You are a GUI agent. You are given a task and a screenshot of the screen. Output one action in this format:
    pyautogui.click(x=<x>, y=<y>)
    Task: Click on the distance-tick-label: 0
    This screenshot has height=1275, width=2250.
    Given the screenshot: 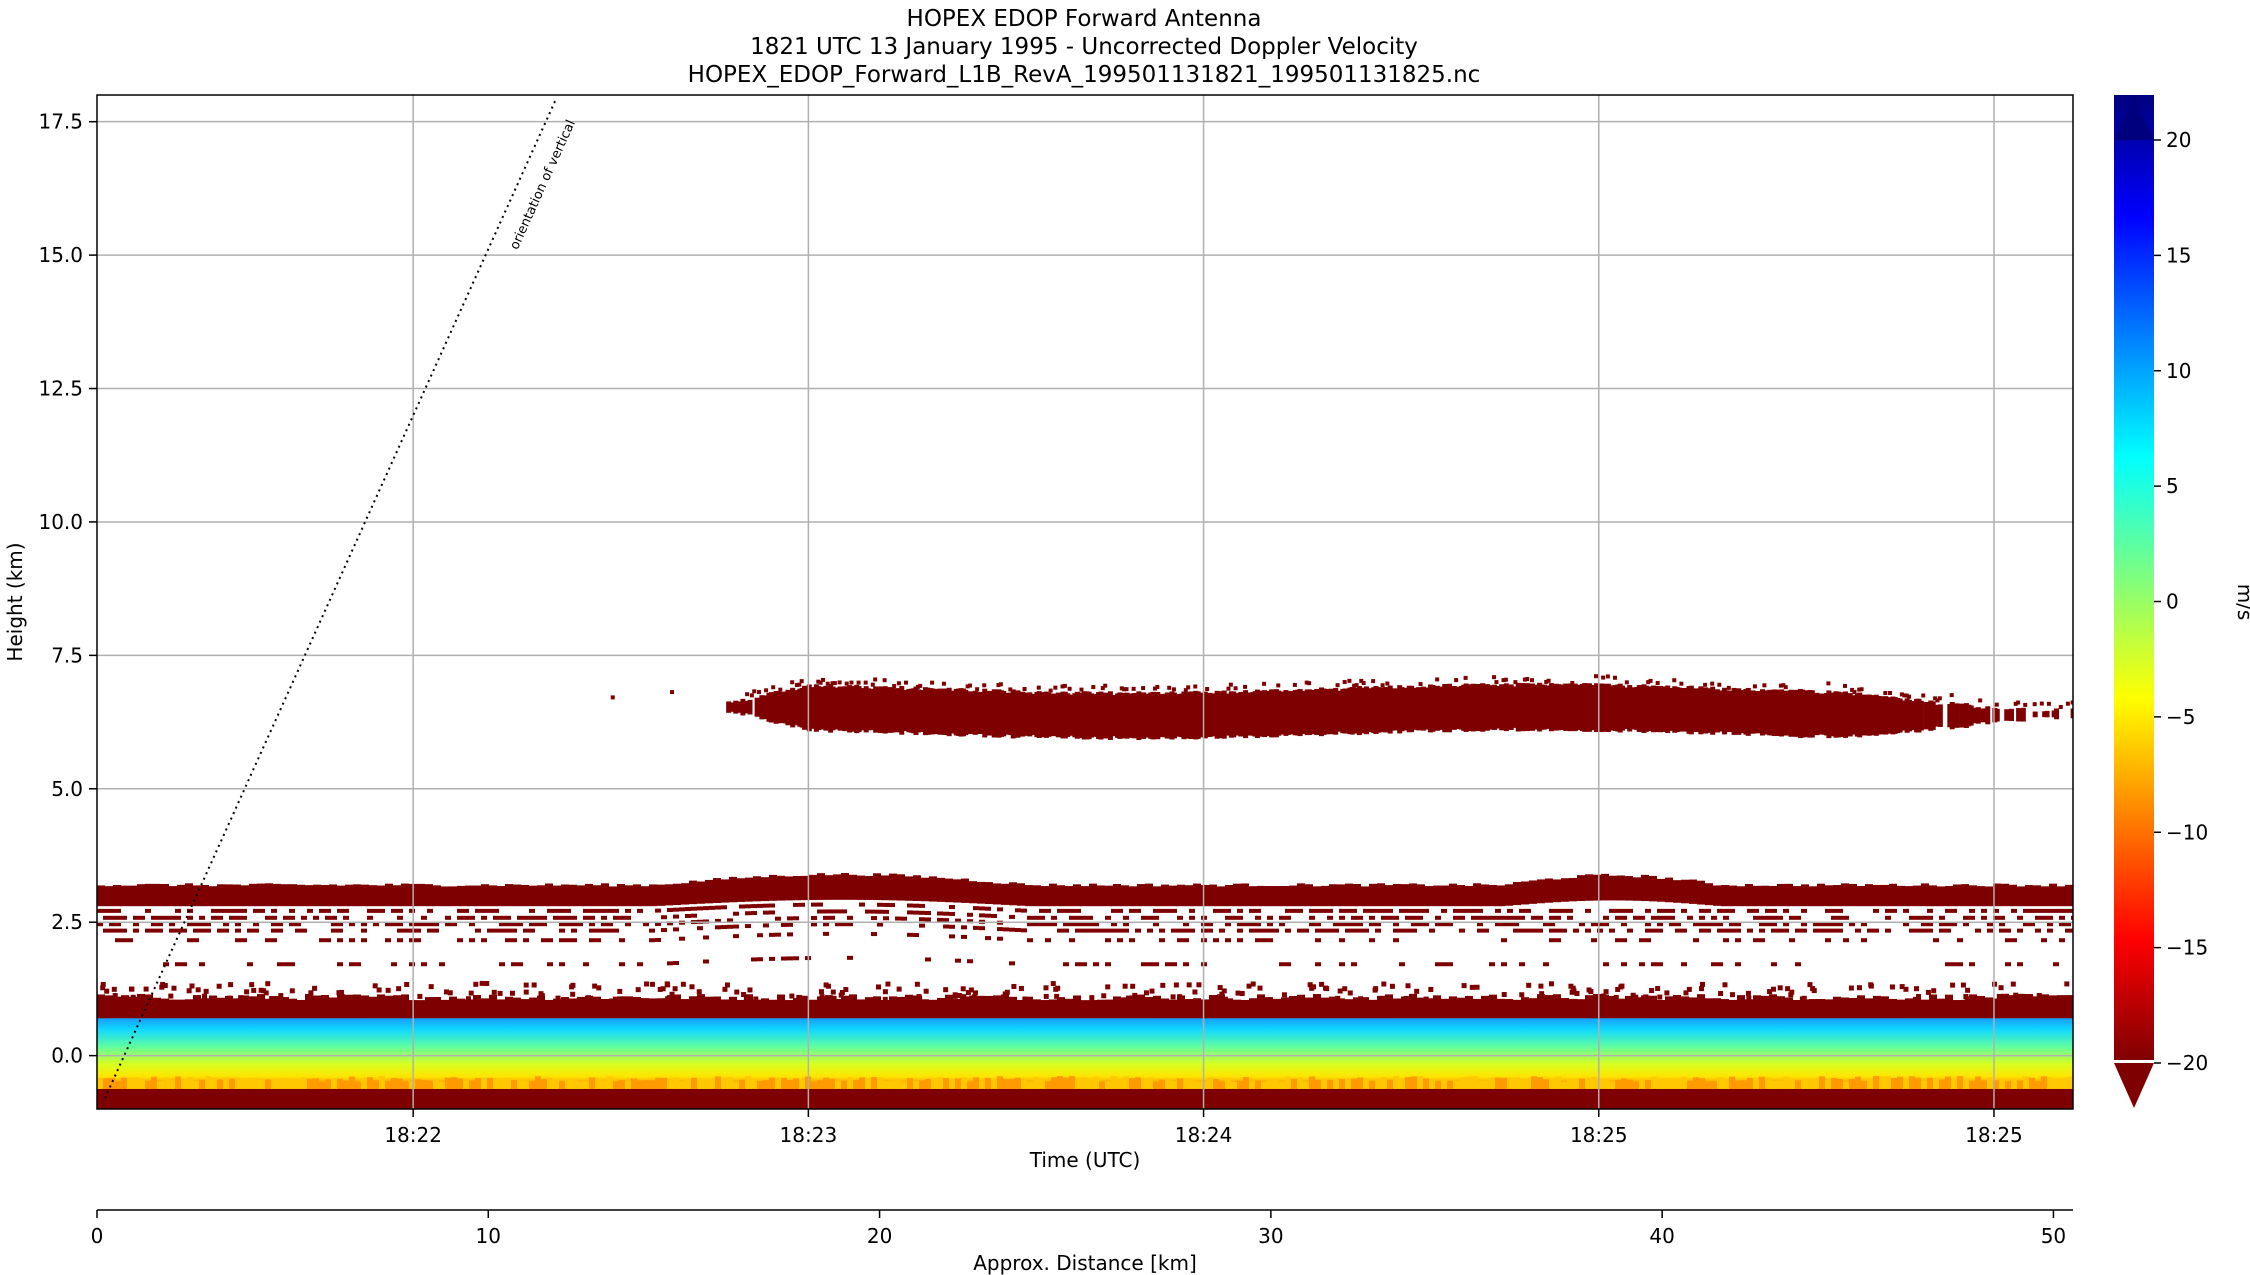 What is the action you would take?
    pyautogui.click(x=97, y=1236)
    